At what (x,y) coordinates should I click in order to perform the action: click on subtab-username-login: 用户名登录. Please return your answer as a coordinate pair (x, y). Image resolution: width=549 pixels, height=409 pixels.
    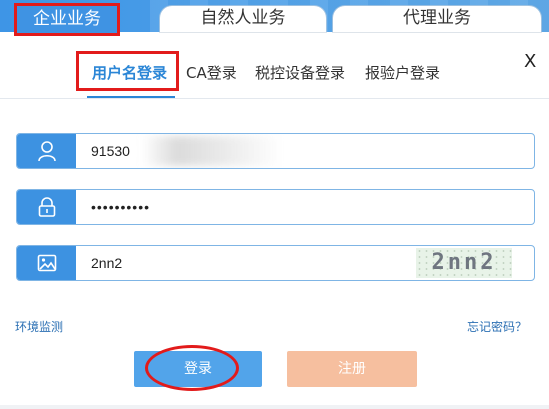
    Looking at the image, I should click on (129, 72).